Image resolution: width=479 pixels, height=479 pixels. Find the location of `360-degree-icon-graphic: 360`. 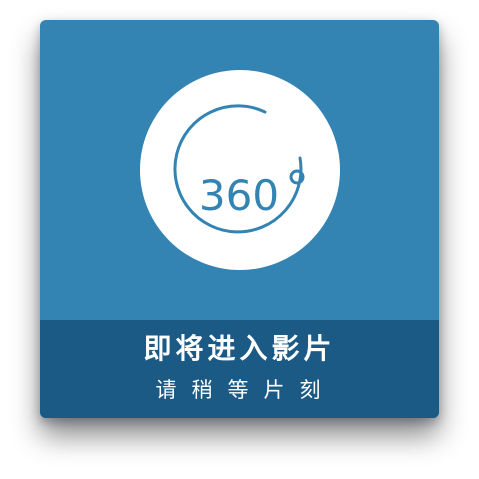

360-degree-icon-graphic: 360 is located at coordinates (239, 169).